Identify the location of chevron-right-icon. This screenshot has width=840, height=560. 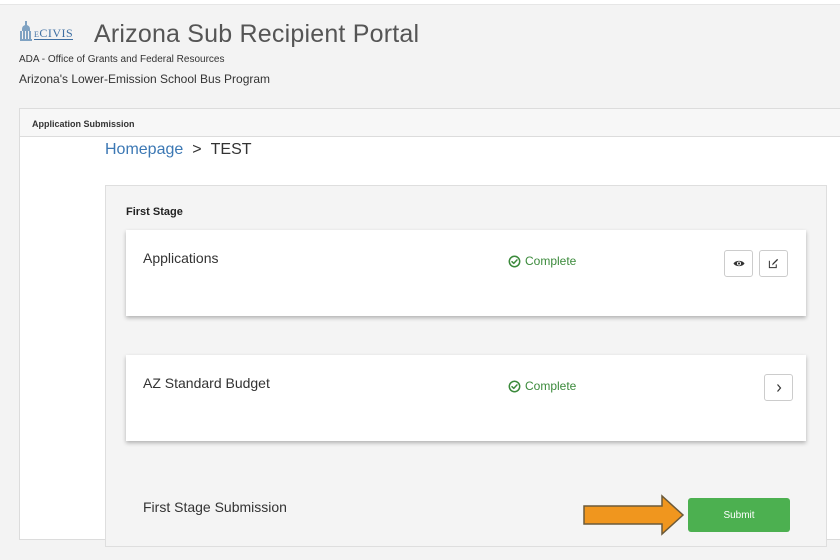
(778, 387).